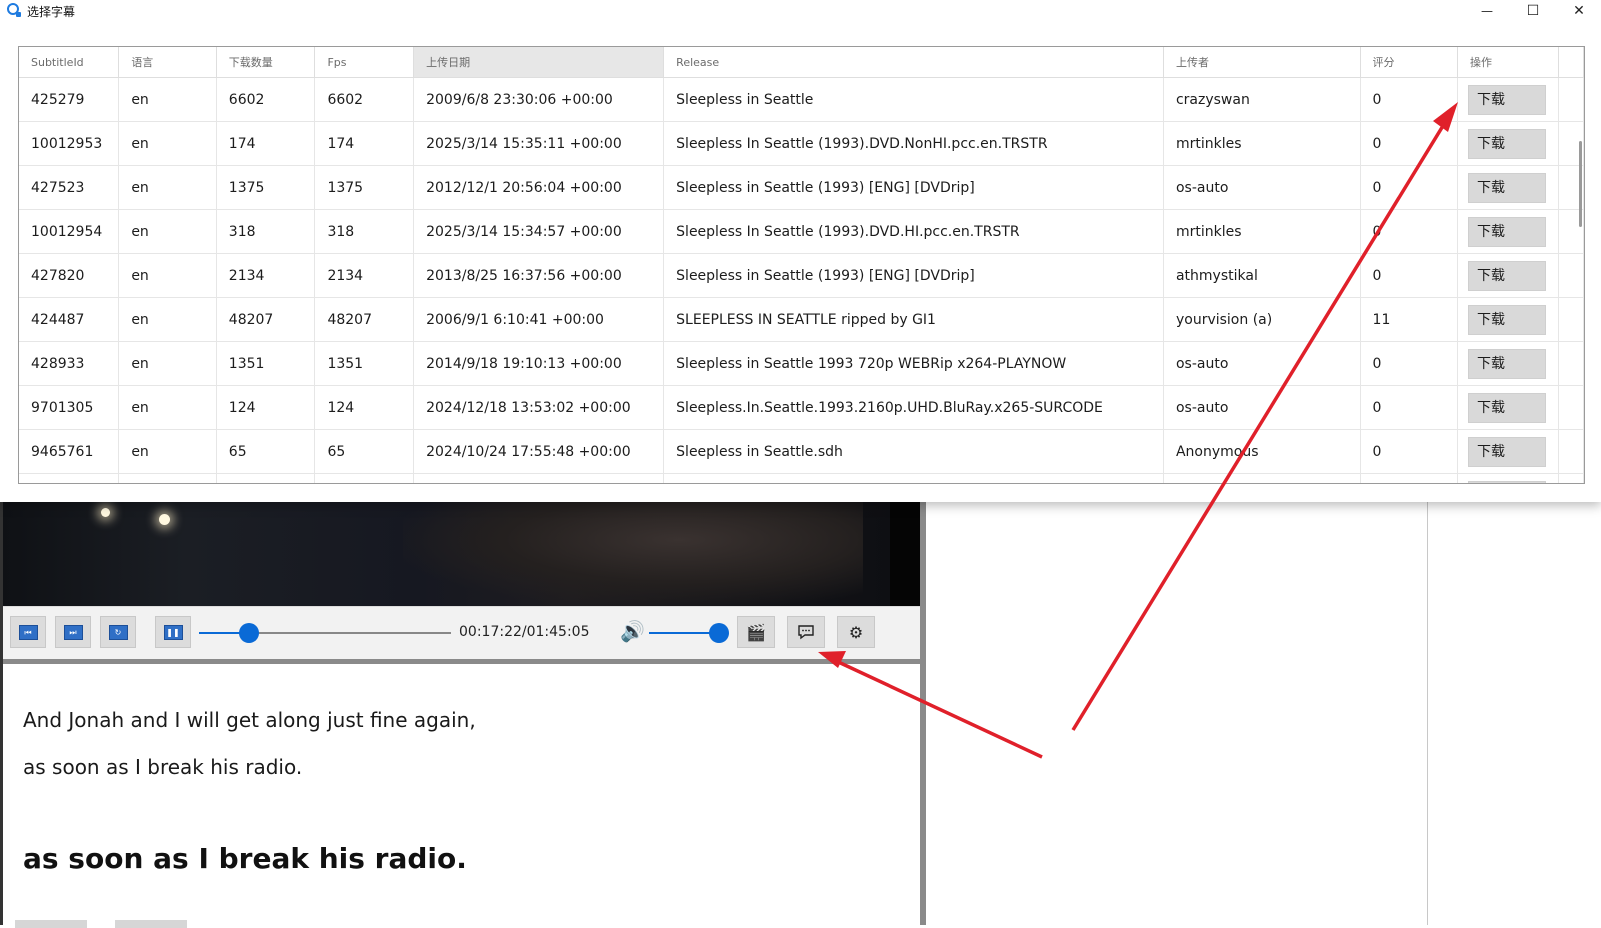 This screenshot has height=928, width=1601. Describe the element at coordinates (632, 631) in the screenshot. I see `speaker-icon: 🔊` at that location.